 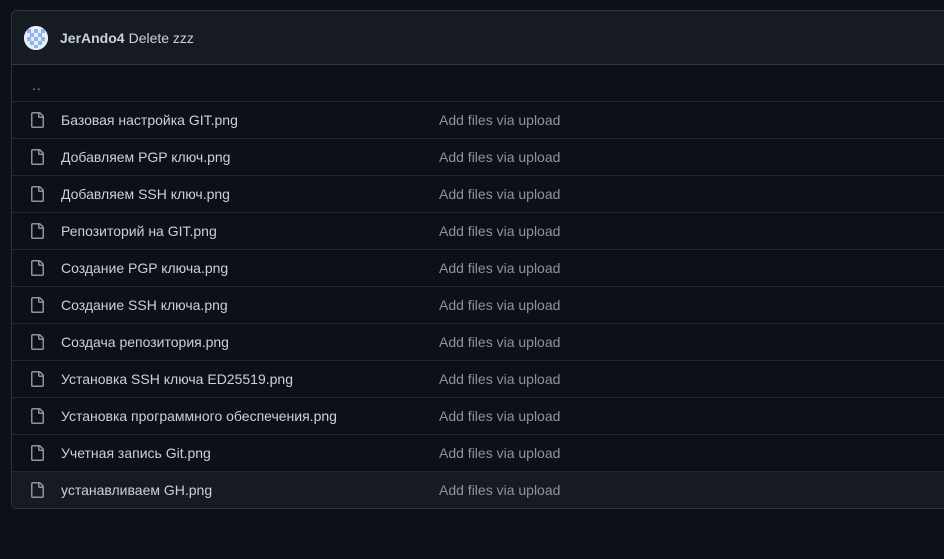 I want to click on latest-commit-header: JerAndo4 Delete zzz, so click(x=478, y=38).